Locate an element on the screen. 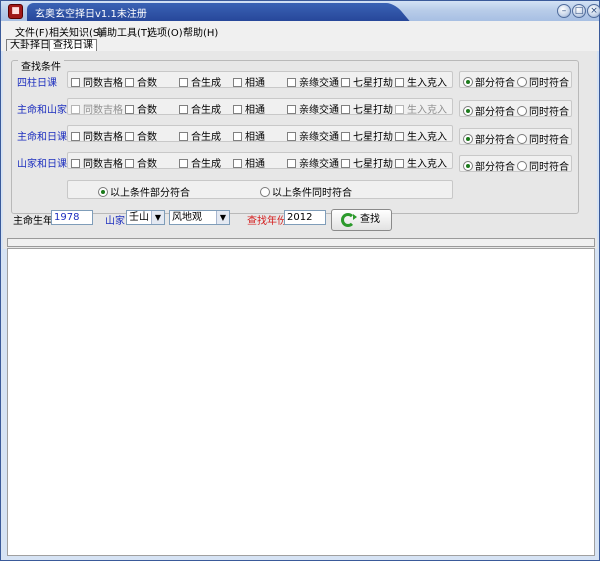 Image resolution: width=600 pixels, height=561 pixels. menu-knowledge: 相关知识(S) is located at coordinates (76, 31).